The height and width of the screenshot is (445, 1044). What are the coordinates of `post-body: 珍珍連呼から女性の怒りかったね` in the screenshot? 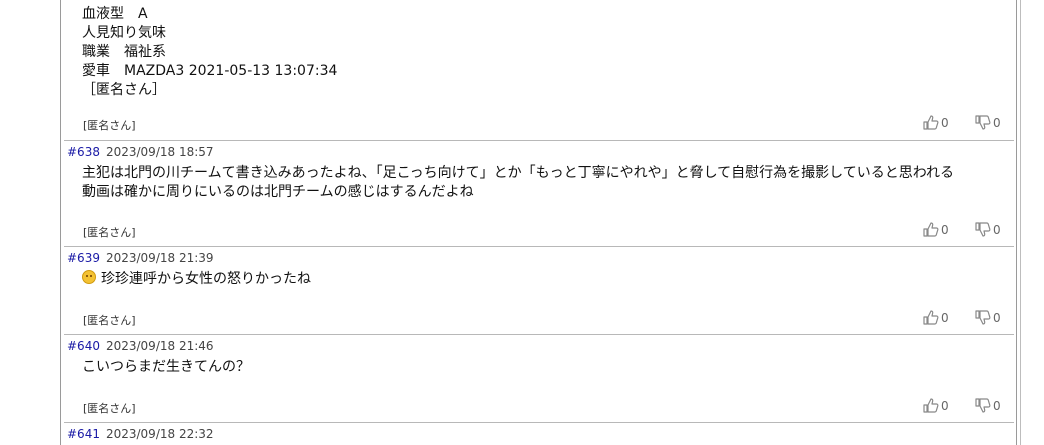 It's located at (196, 279).